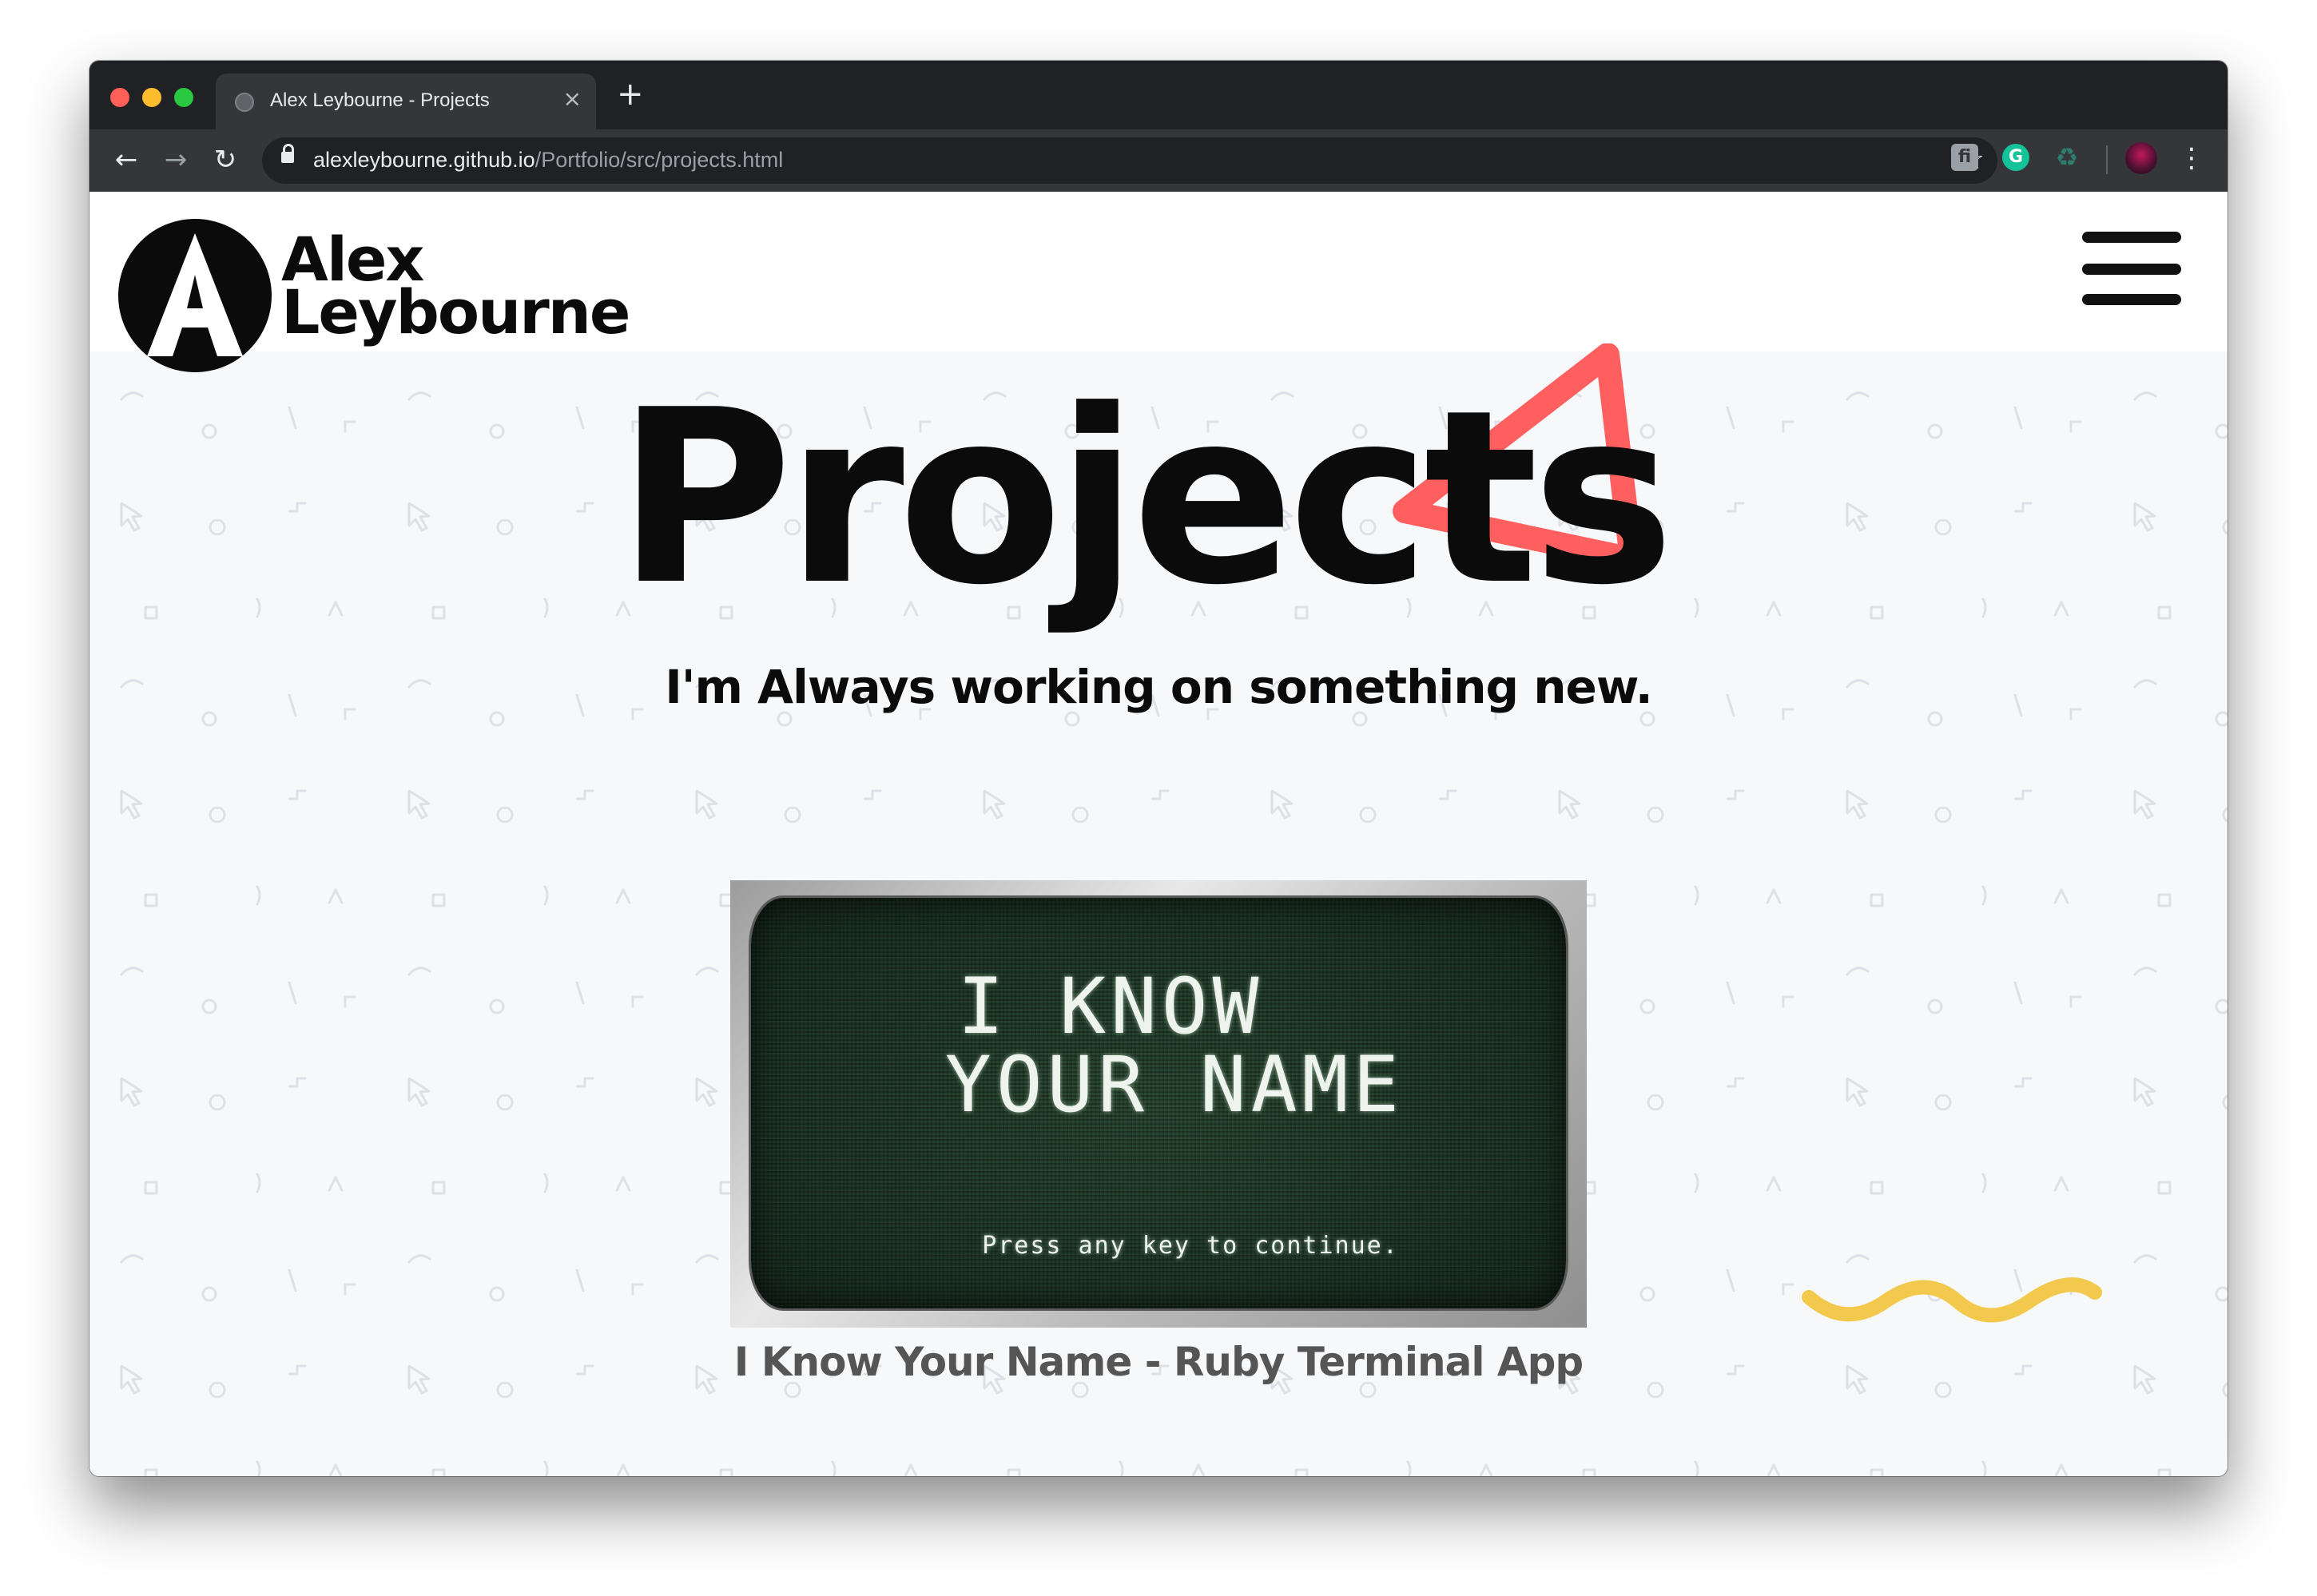  Describe the element at coordinates (2107, 159) in the screenshot. I see `toolbar-divider` at that location.